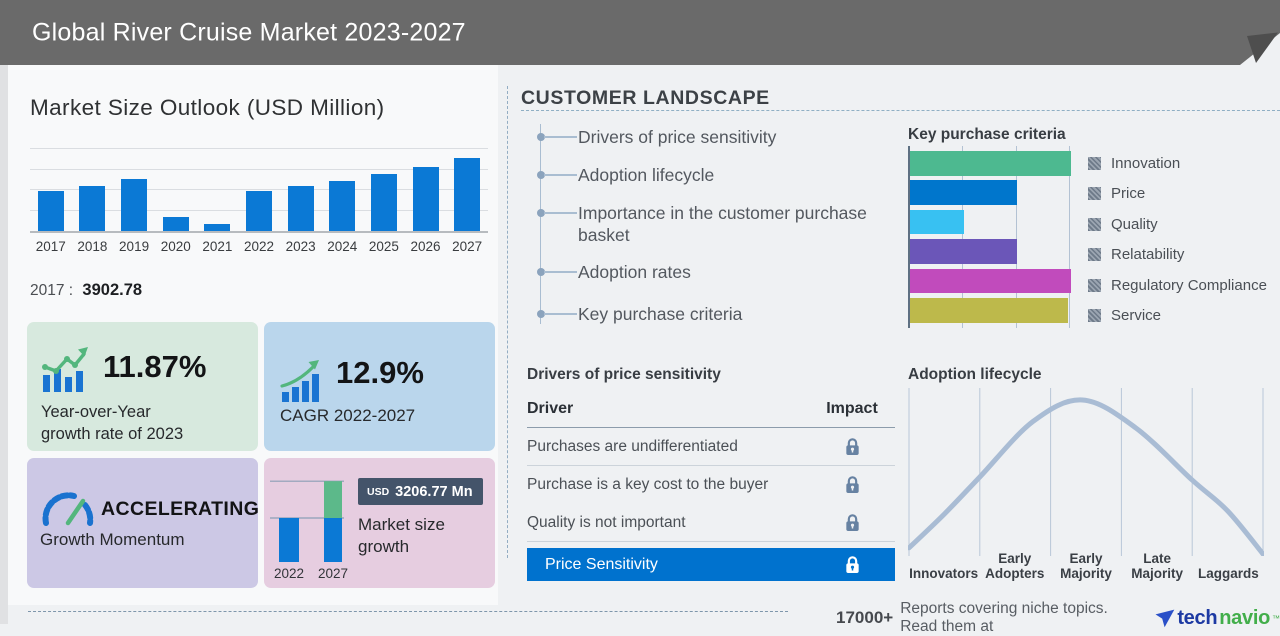 The image size is (1280, 636). Describe the element at coordinates (1165, 618) in the screenshot. I see `technavio-arrow-icon` at that location.